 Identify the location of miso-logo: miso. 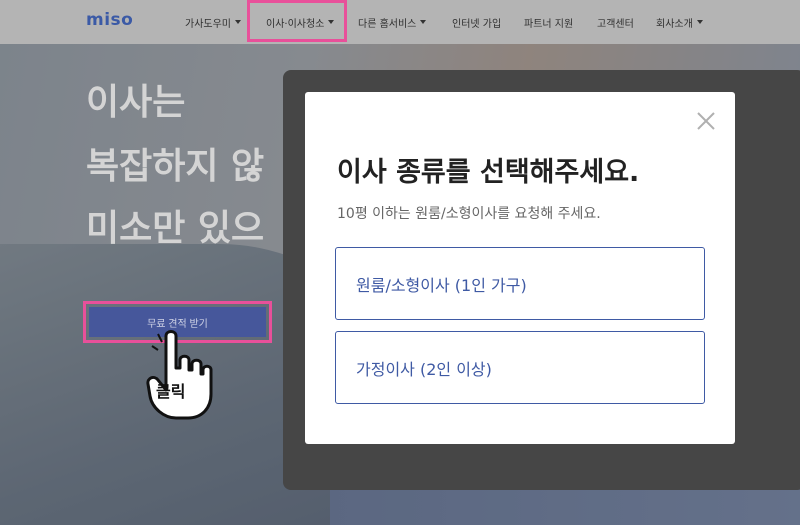
(109, 20).